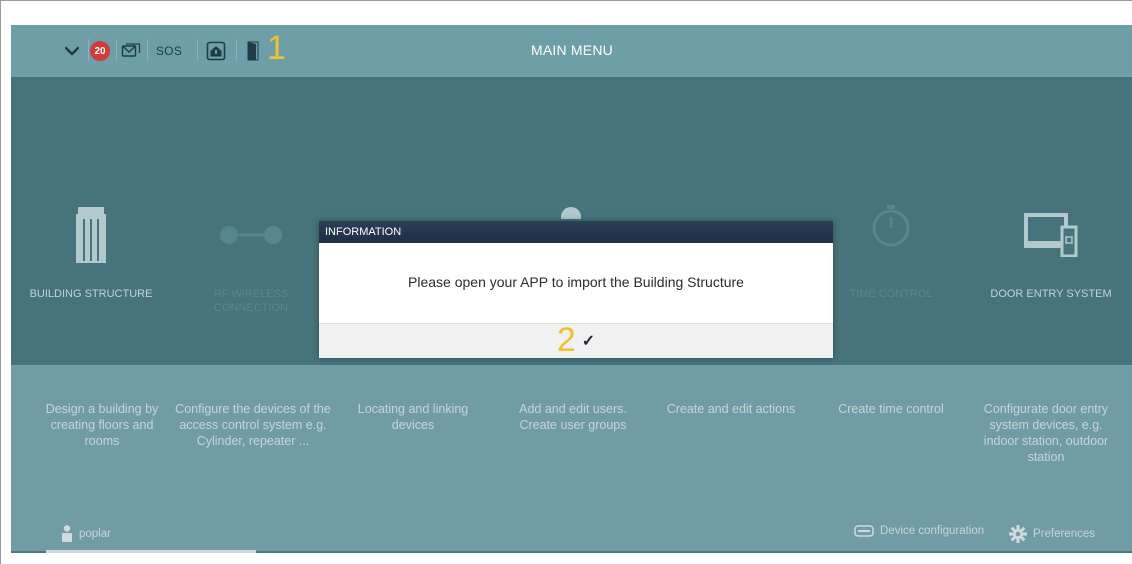  I want to click on ok-button: ✓, so click(588, 341).